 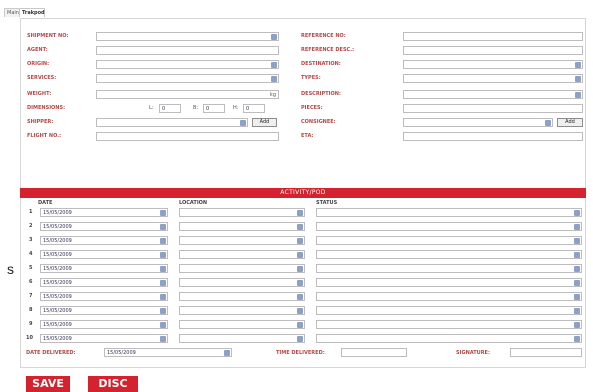 What do you see at coordinates (121, 353) in the screenshot?
I see `date-delivered-value: 15/05/2009` at bounding box center [121, 353].